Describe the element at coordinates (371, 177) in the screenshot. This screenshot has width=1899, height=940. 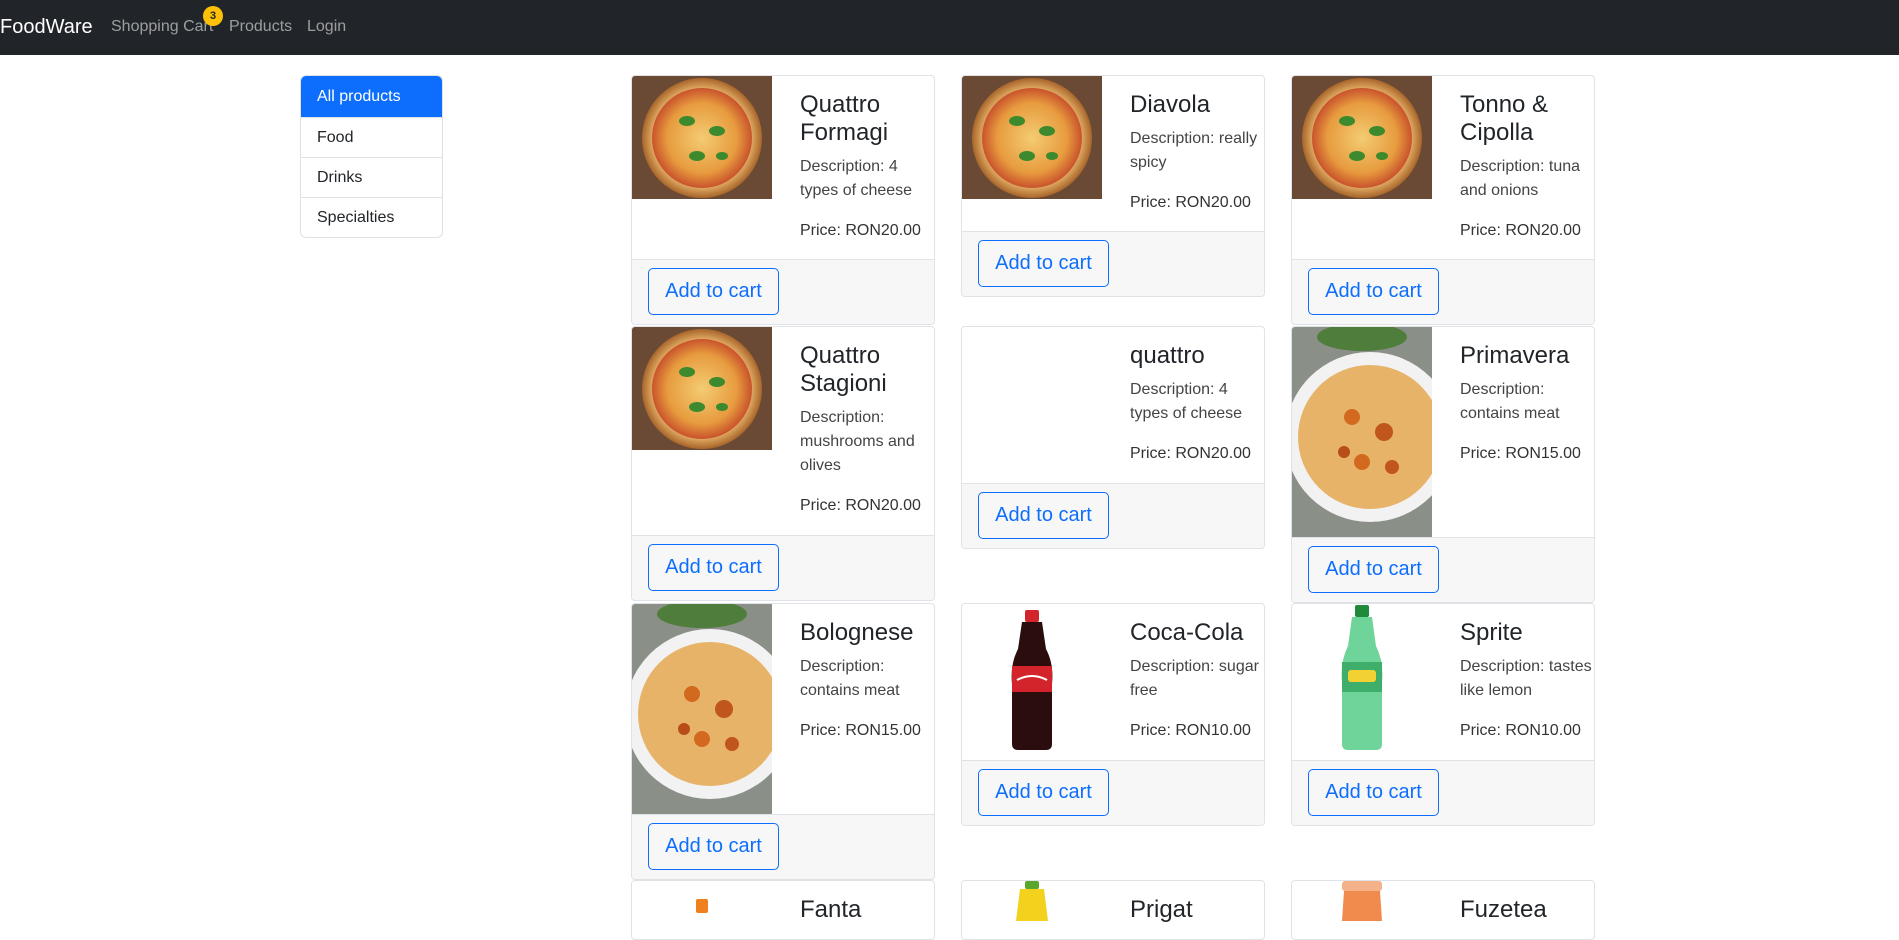
I see `category-drinks: Drinks` at that location.